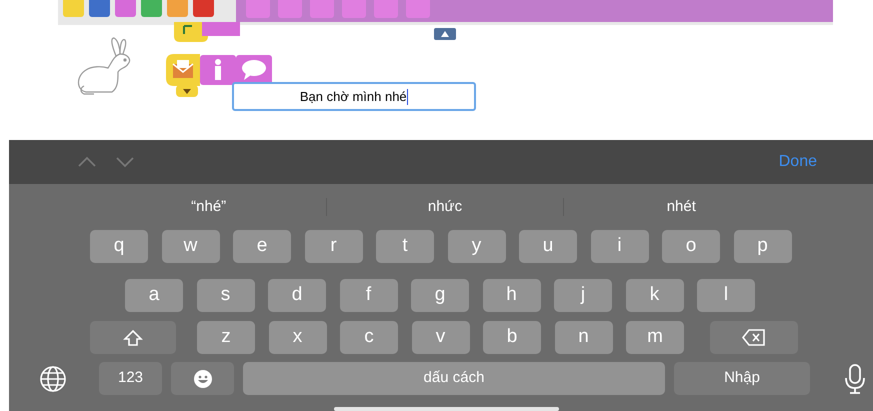 The image size is (873, 411). Describe the element at coordinates (405, 246) in the screenshot. I see `letter-key: t` at that location.